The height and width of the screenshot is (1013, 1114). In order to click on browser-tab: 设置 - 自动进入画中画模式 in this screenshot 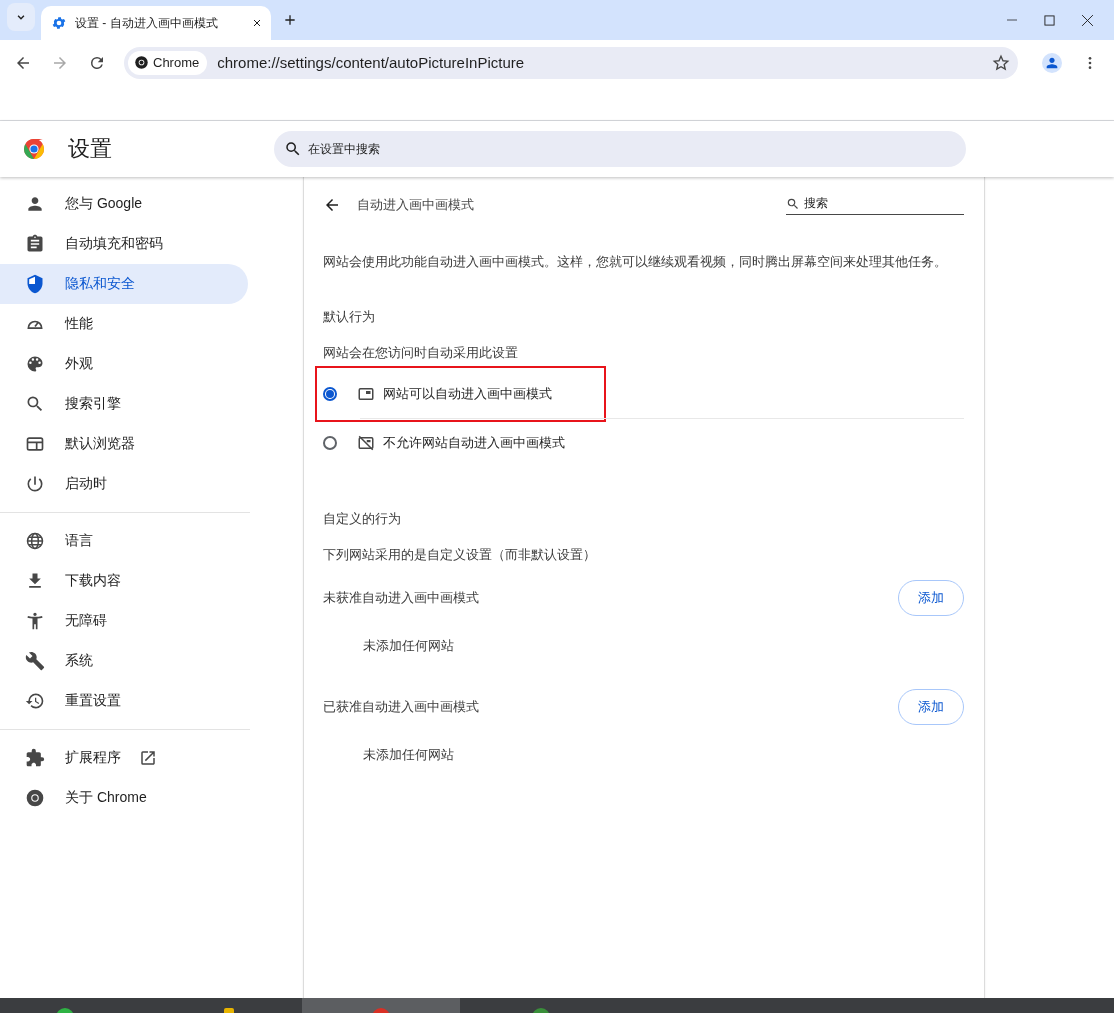, I will do `click(156, 23)`.